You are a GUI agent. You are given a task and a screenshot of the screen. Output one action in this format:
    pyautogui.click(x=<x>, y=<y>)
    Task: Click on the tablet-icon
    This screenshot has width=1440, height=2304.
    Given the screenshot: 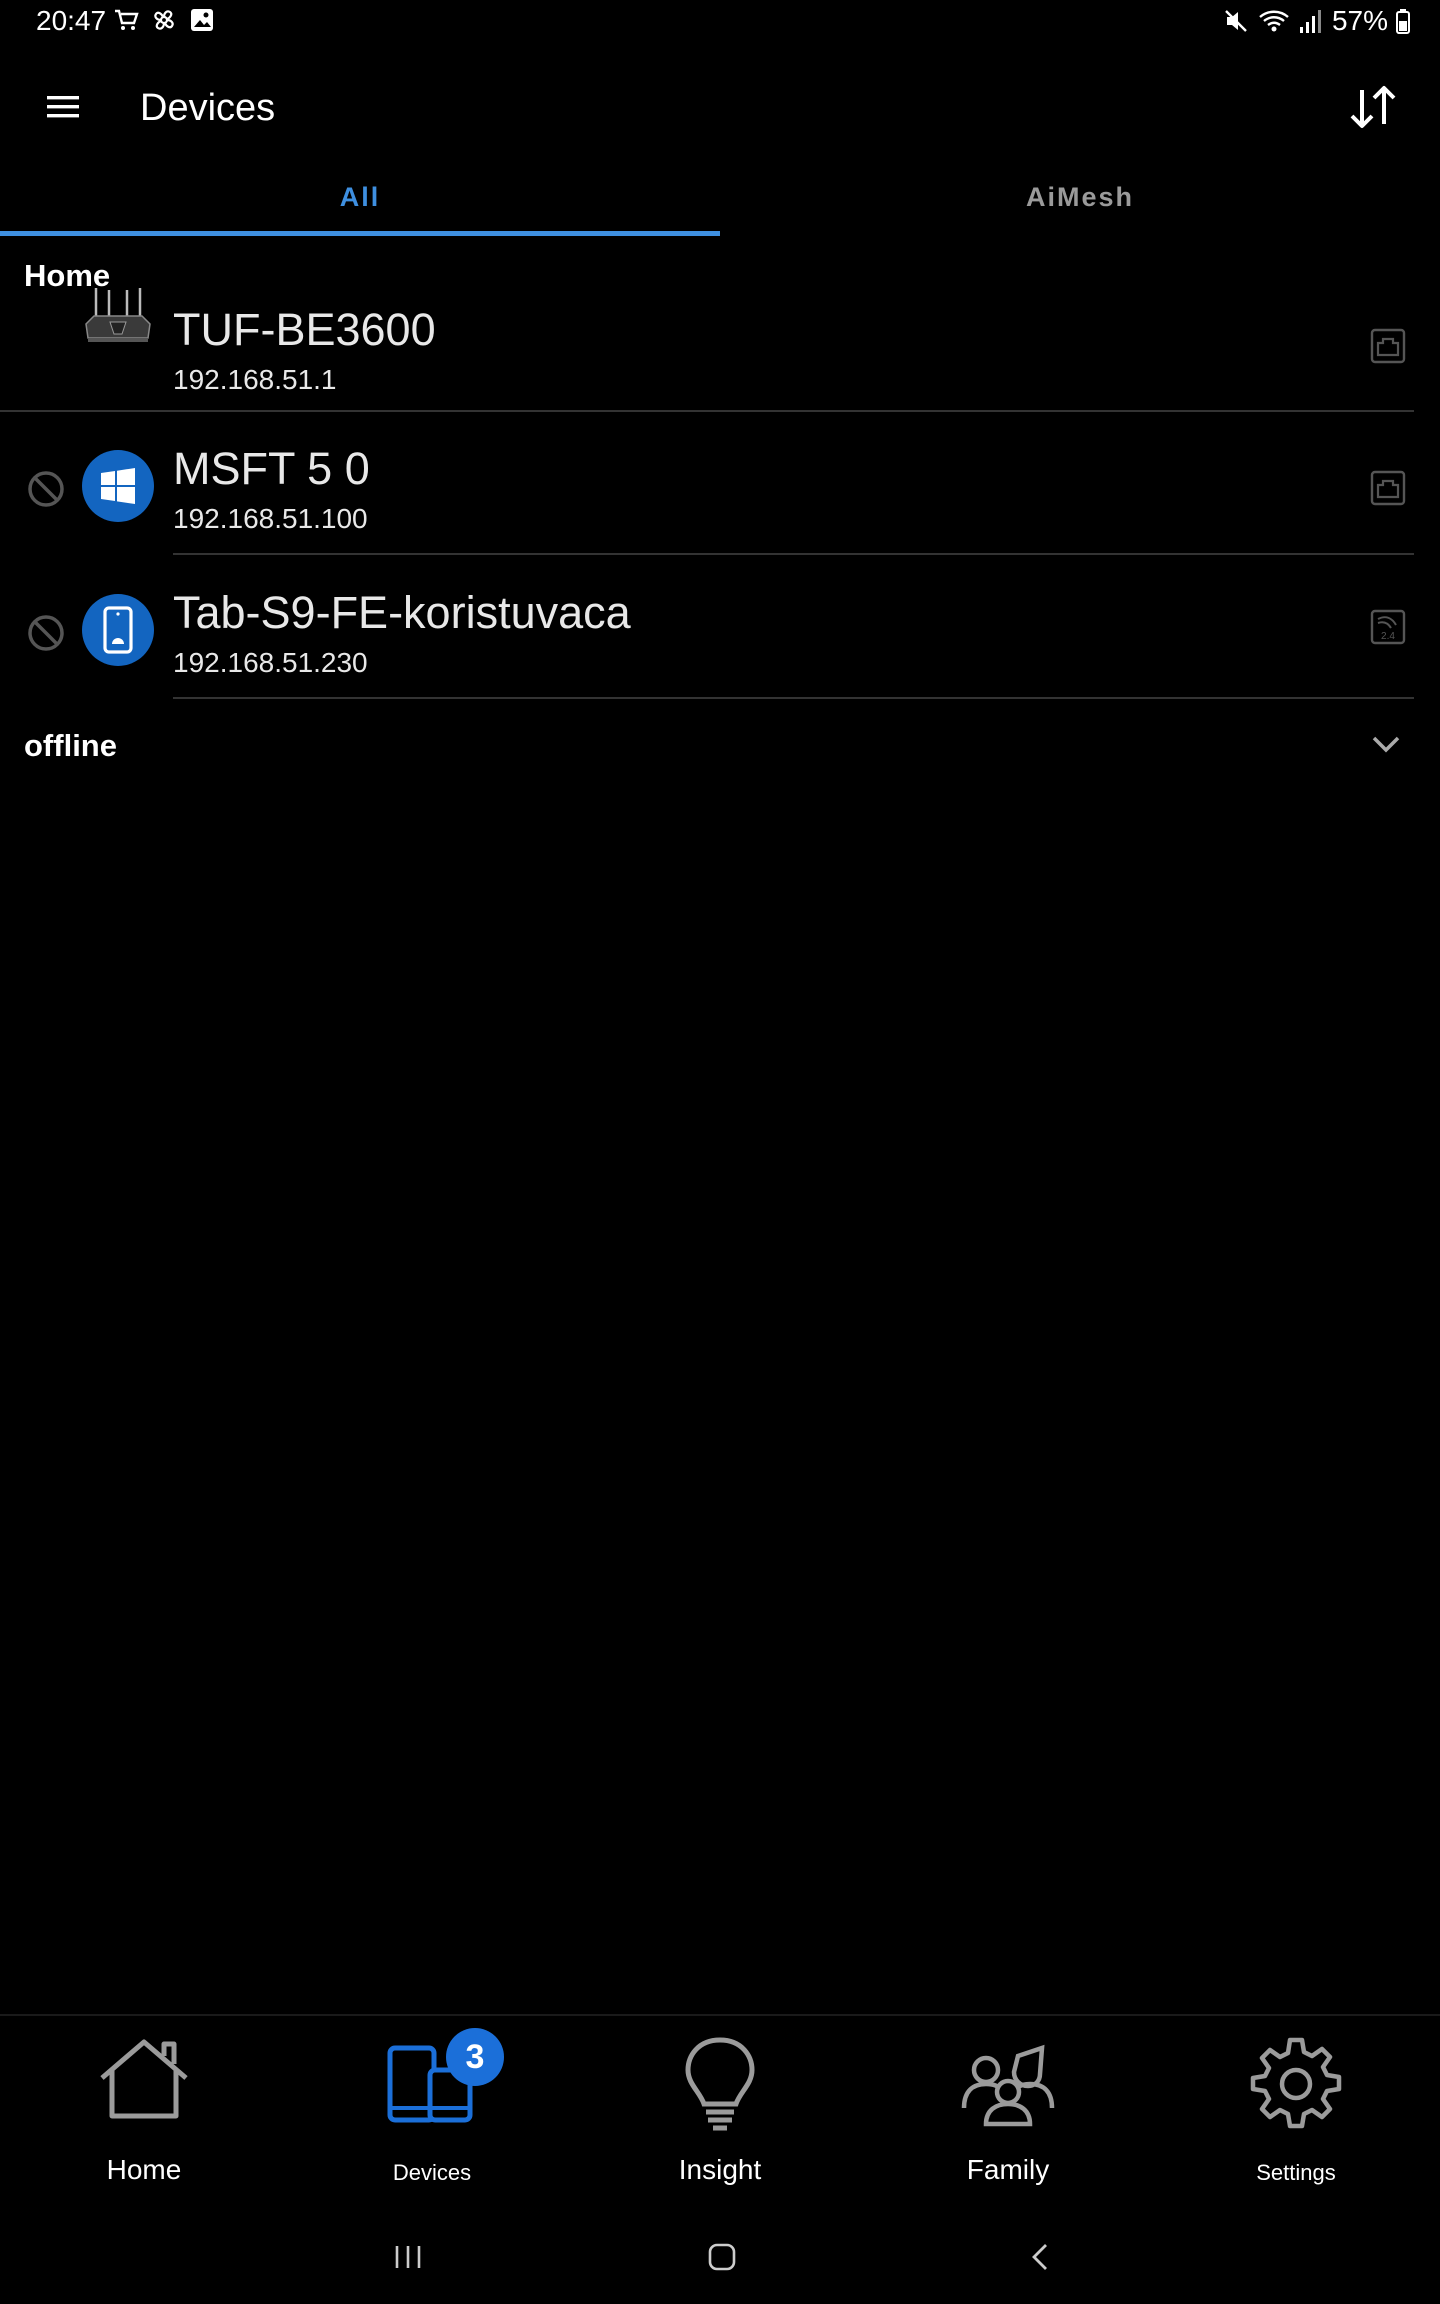 What is the action you would take?
    pyautogui.click(x=118, y=630)
    